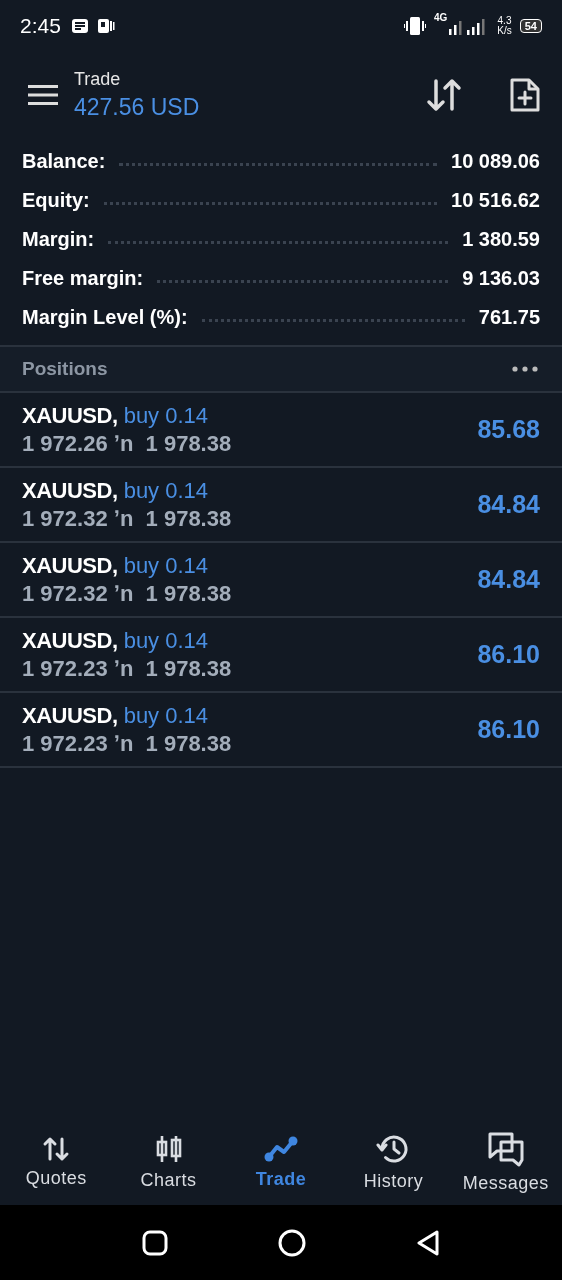 The width and height of the screenshot is (562, 1280). What do you see at coordinates (58, 239) in the screenshot?
I see `summary-label: Margin:` at bounding box center [58, 239].